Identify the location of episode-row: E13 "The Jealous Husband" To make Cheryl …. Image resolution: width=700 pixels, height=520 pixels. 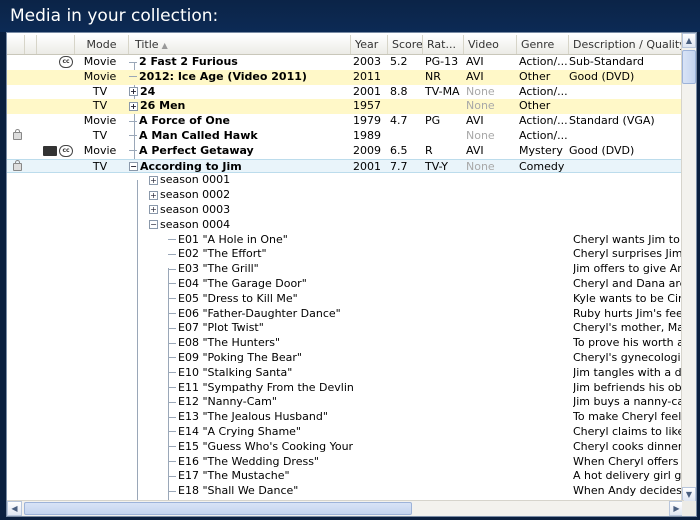
(345, 417).